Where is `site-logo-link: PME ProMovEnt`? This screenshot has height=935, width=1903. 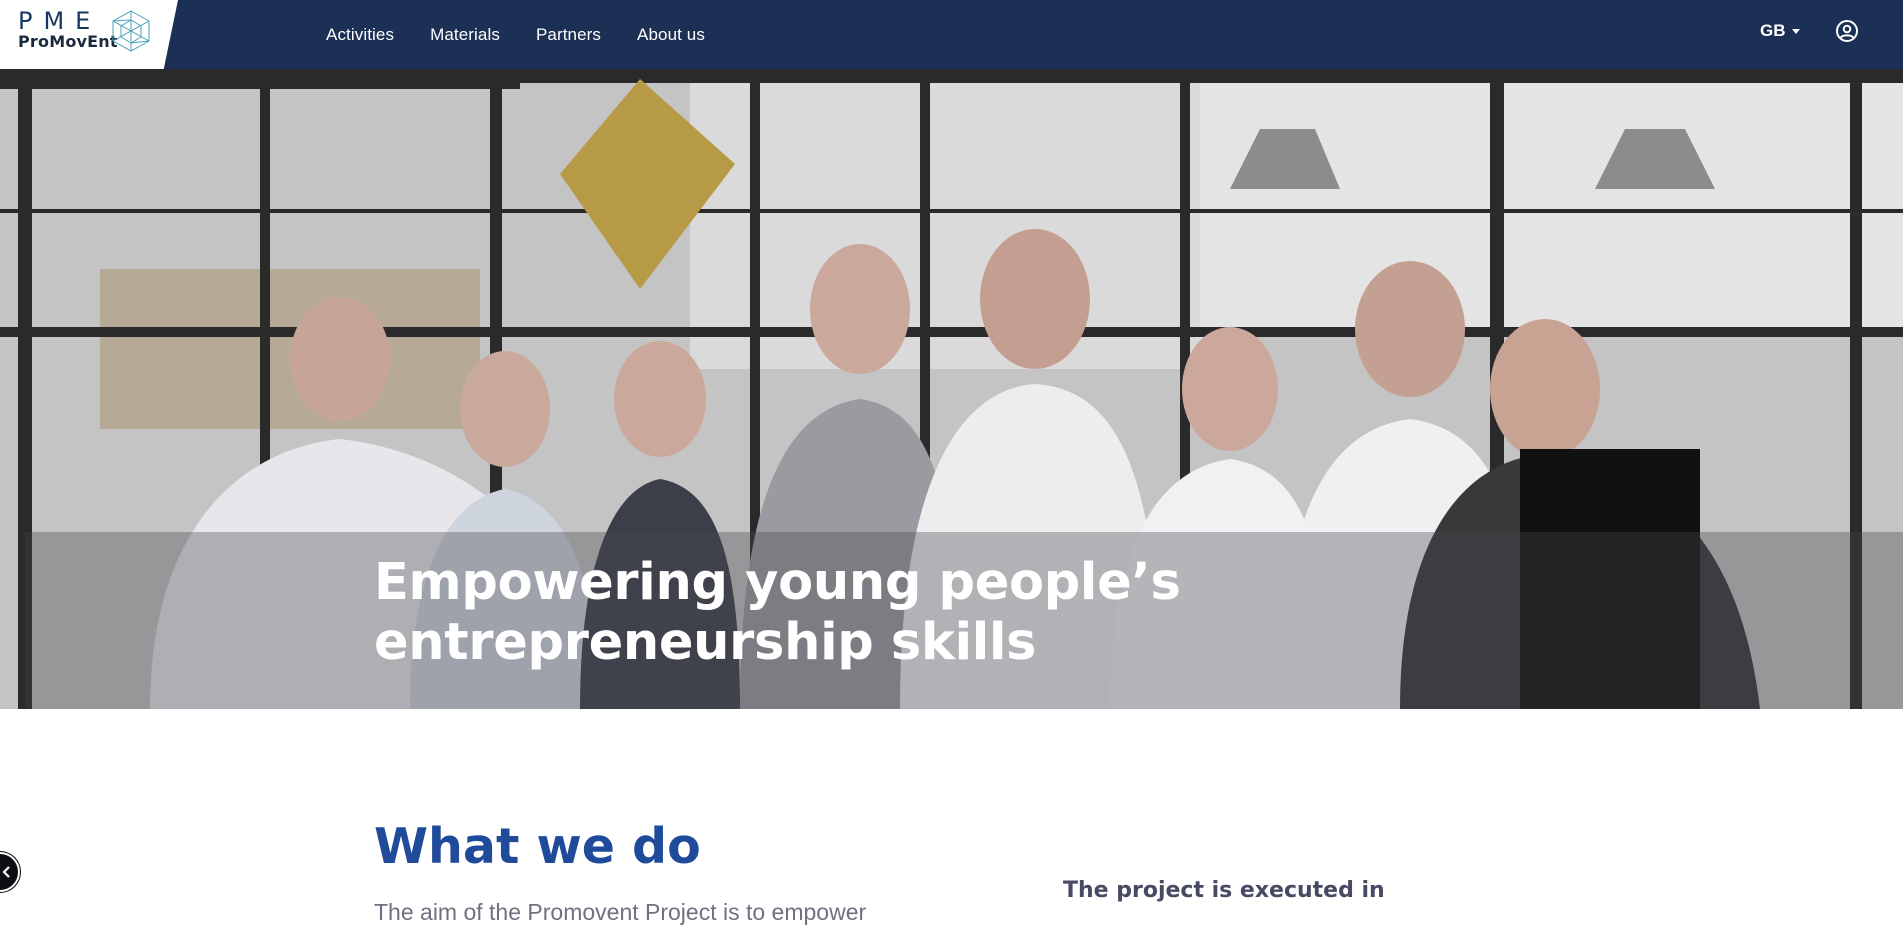 site-logo-link: PME ProMovEnt is located at coordinates (89, 34).